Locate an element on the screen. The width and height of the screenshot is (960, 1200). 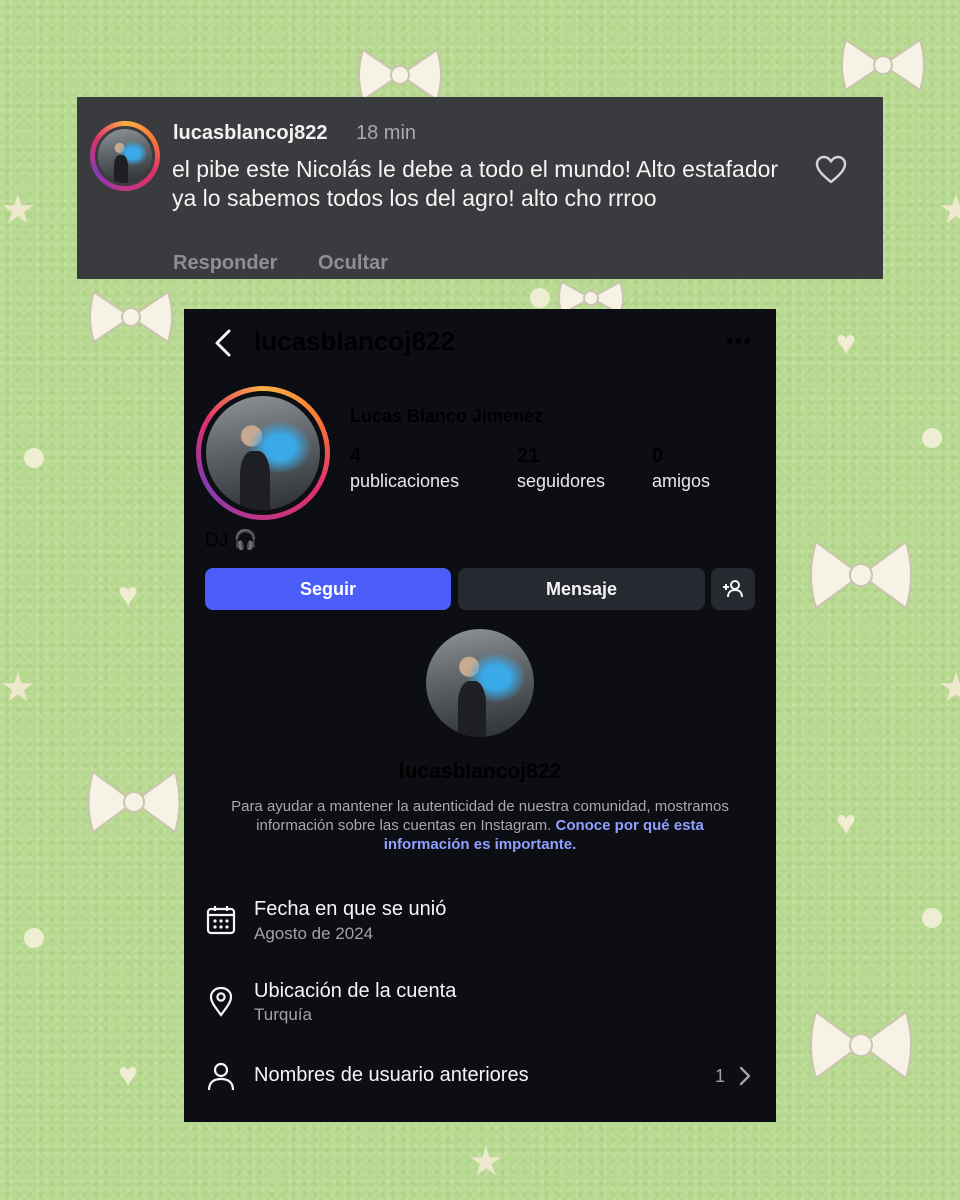
profile-bio: DJ 🎧 is located at coordinates (231, 540).